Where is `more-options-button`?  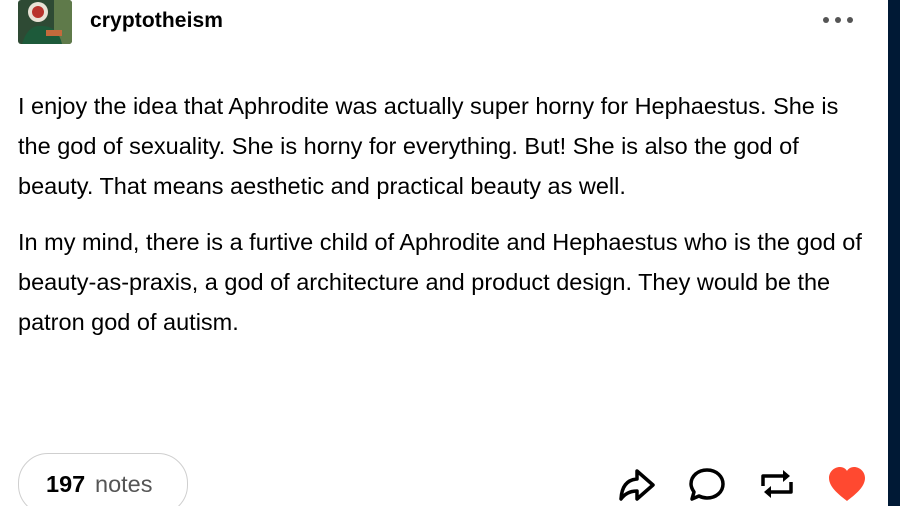
more-options-button is located at coordinates (839, 20).